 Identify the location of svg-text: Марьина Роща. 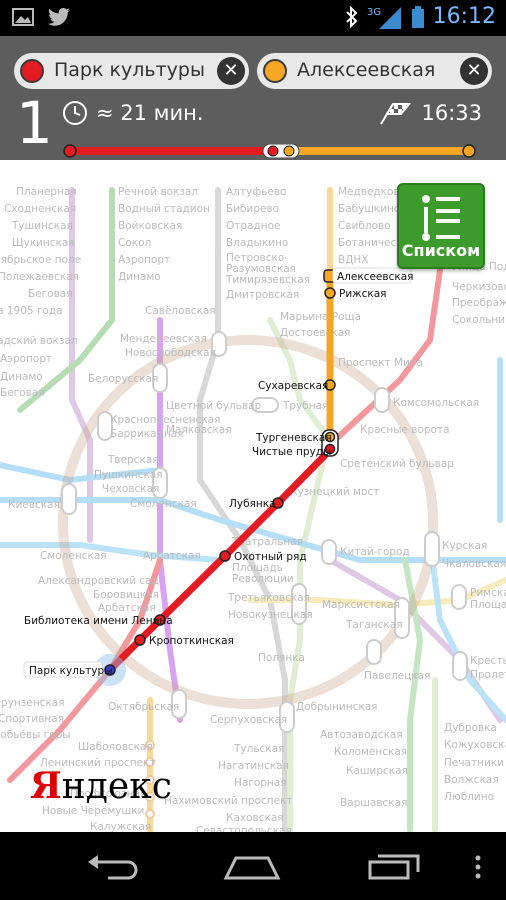
(320, 317).